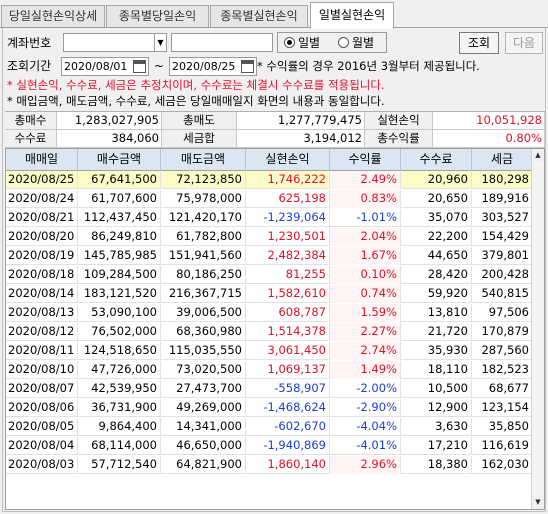 The height and width of the screenshot is (514, 548). What do you see at coordinates (53, 16) in the screenshot?
I see `tab-0: 당일실현손익상세` at bounding box center [53, 16].